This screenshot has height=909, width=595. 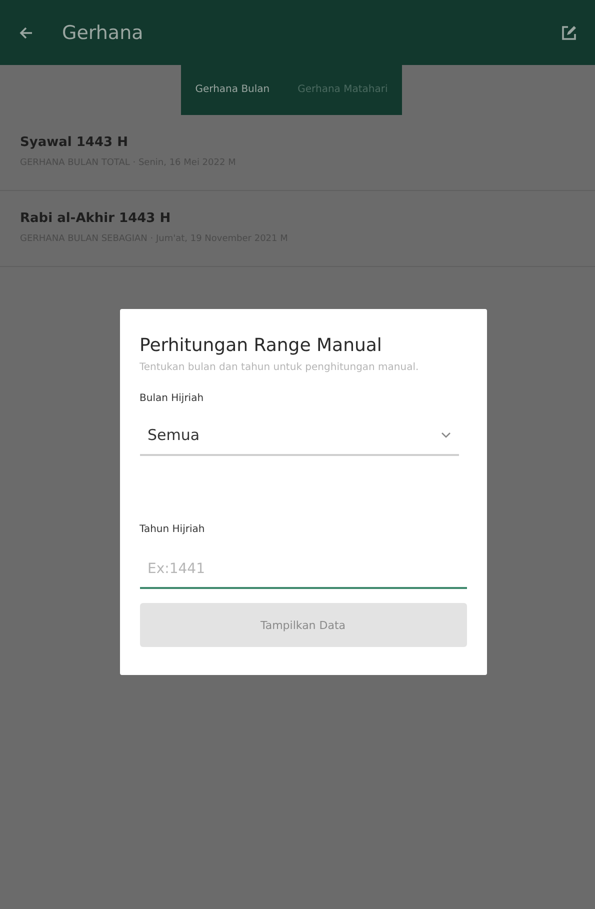 What do you see at coordinates (299, 441) in the screenshot?
I see `month-dropdown: Semua` at bounding box center [299, 441].